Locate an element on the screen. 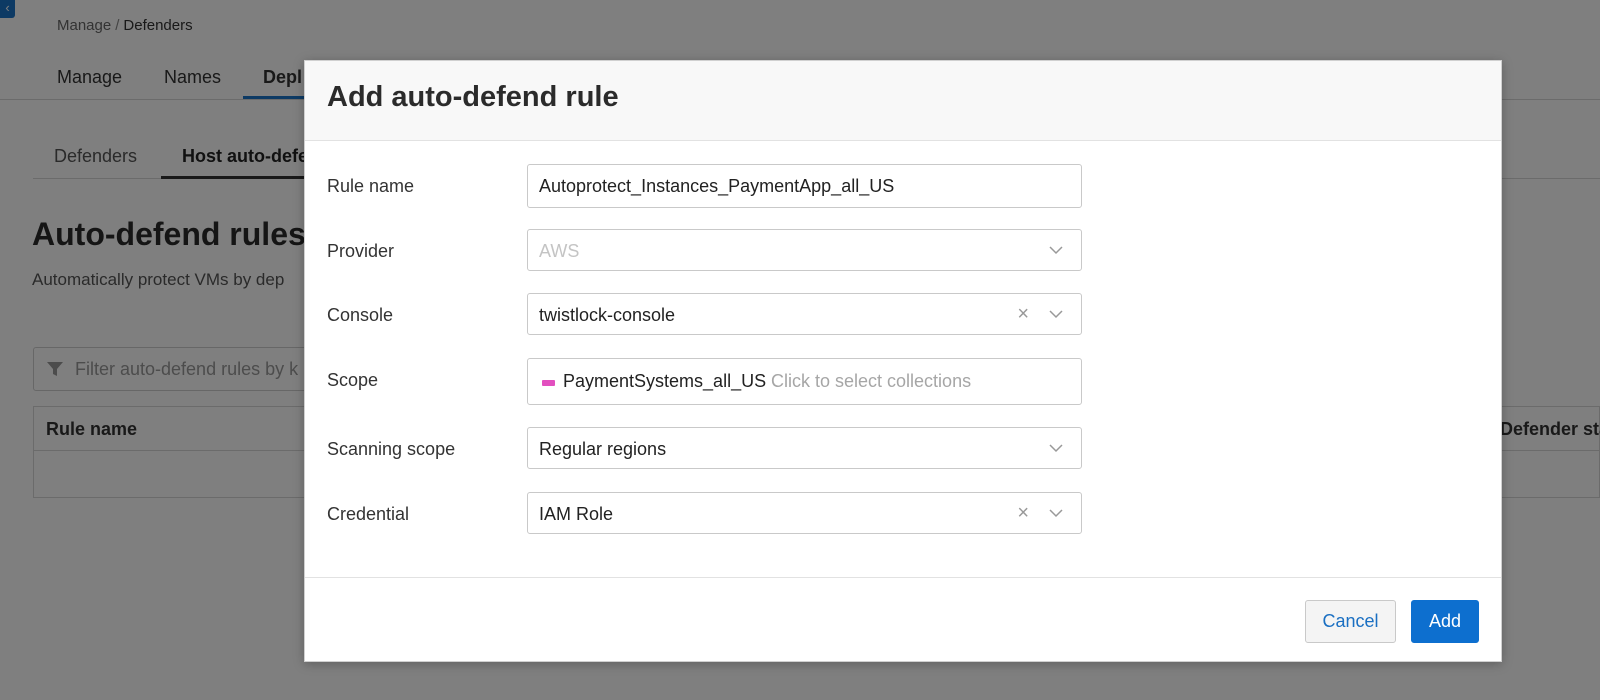 This screenshot has width=1600, height=700. dialog-header: Add auto-defend rule is located at coordinates (903, 101).